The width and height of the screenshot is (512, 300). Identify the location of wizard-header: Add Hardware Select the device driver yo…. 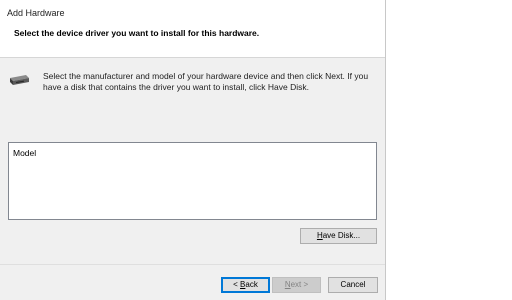
(192, 29).